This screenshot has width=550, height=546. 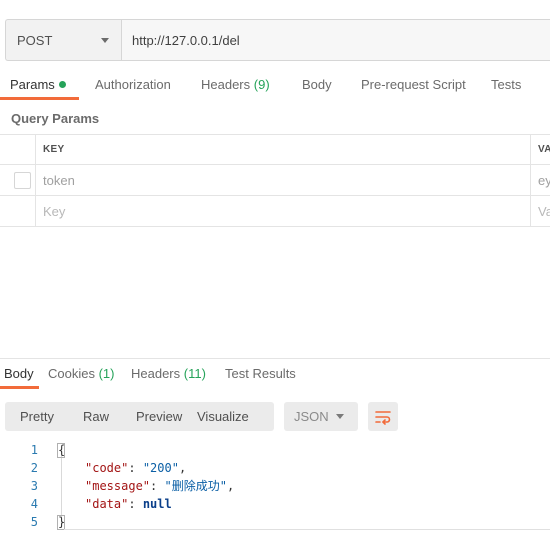 What do you see at coordinates (34, 522) in the screenshot?
I see `line-number: 5` at bounding box center [34, 522].